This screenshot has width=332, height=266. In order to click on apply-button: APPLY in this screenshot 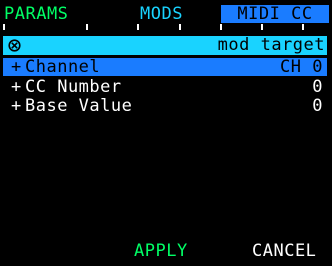, I will do `click(161, 251)`.